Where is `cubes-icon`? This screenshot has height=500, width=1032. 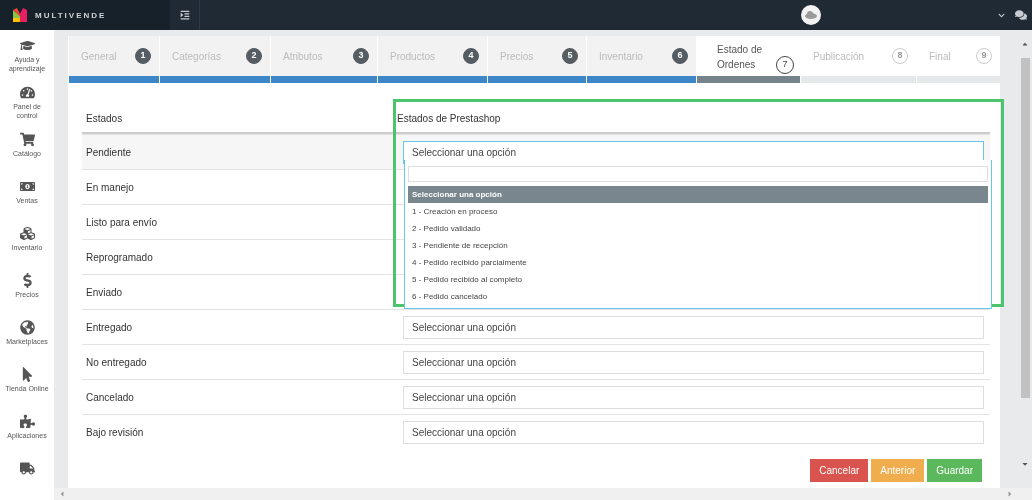
cubes-icon is located at coordinates (27, 233).